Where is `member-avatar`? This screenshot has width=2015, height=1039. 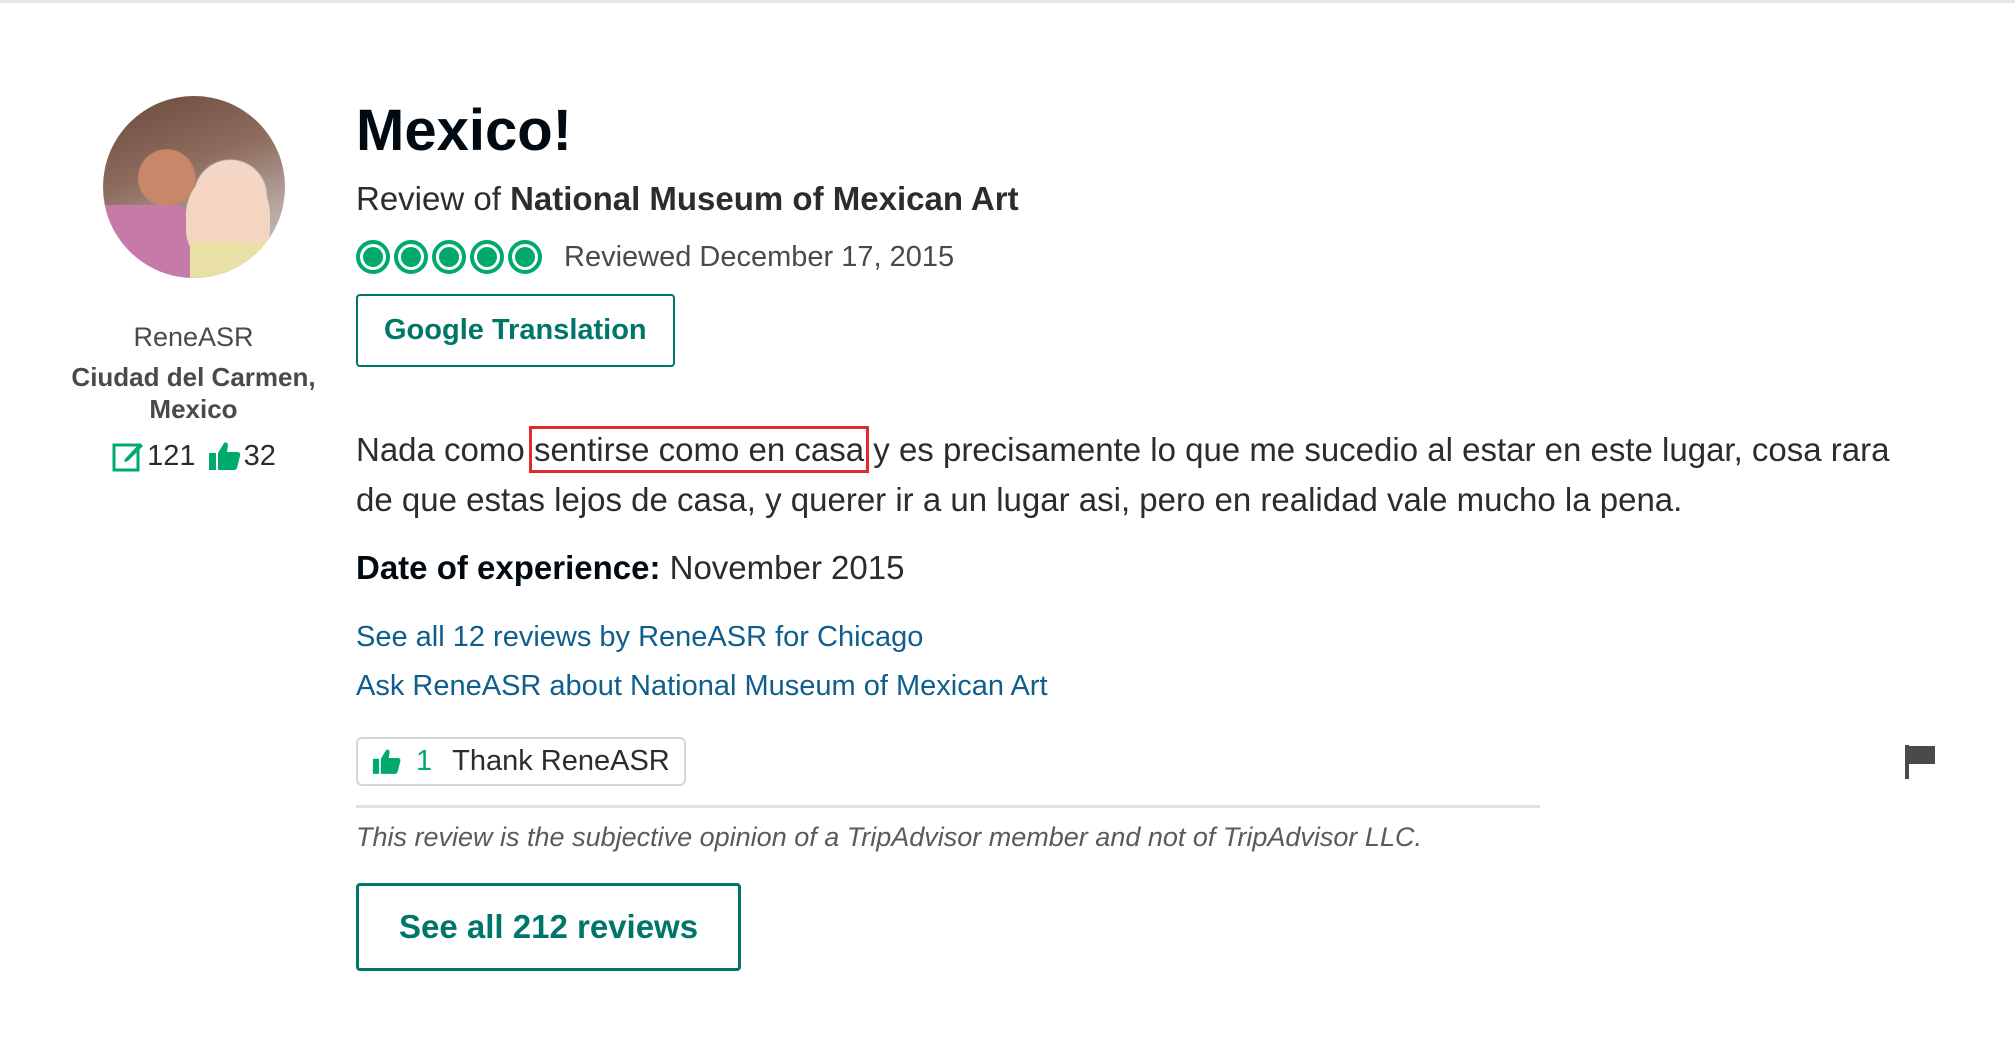
member-avatar is located at coordinates (193, 187).